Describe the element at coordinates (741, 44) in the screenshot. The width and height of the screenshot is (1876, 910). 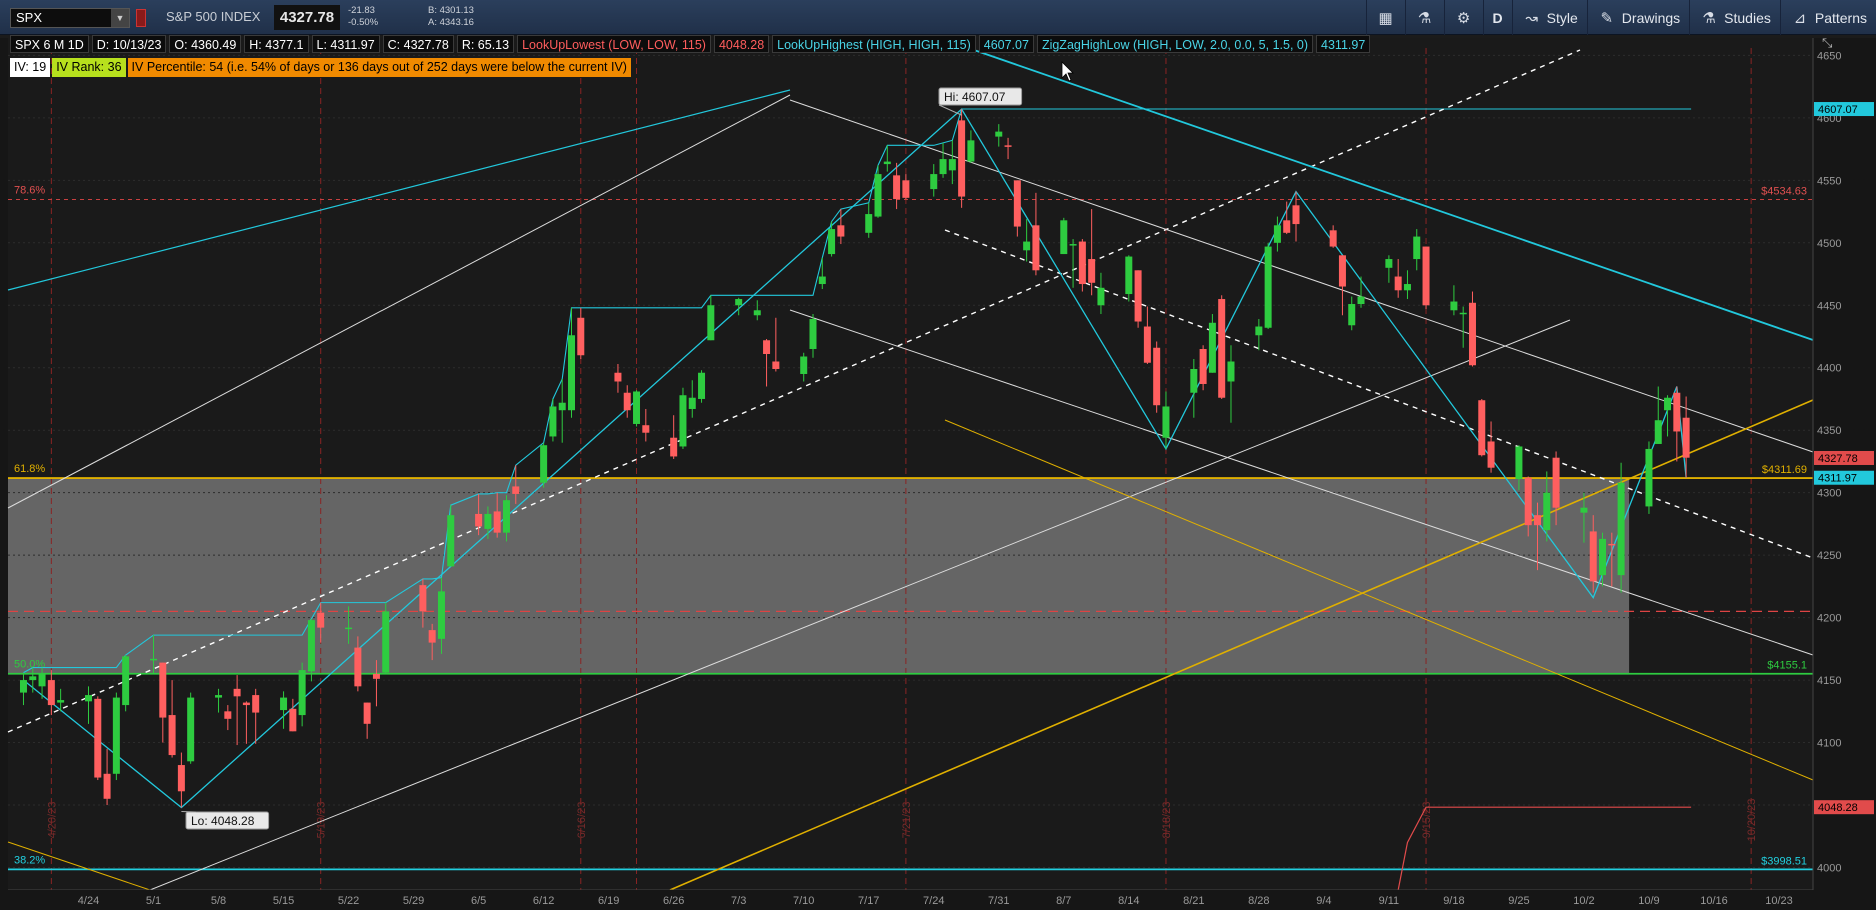
I see `study-value: 4048.28` at that location.